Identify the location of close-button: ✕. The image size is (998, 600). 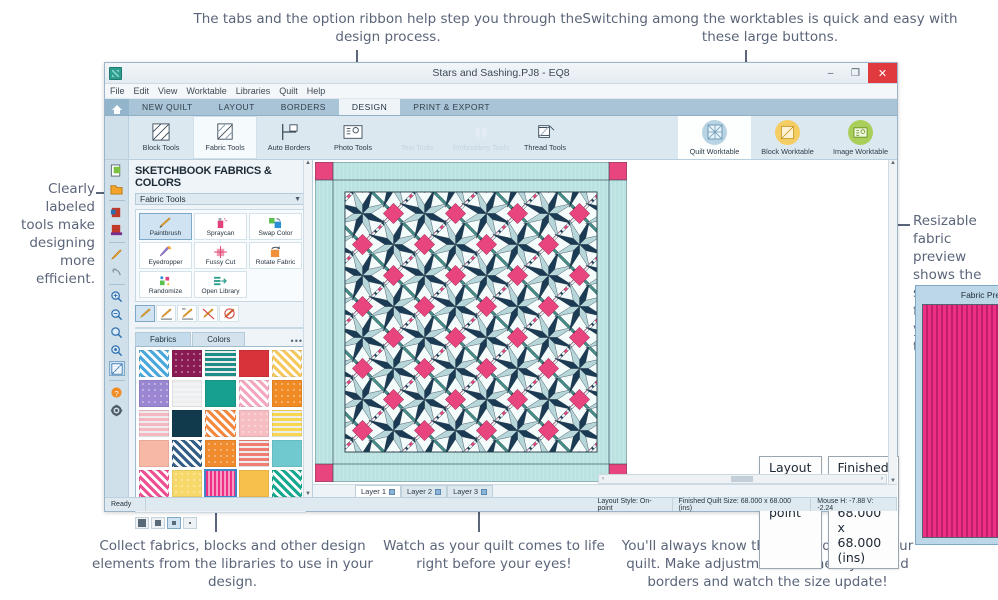
(882, 73).